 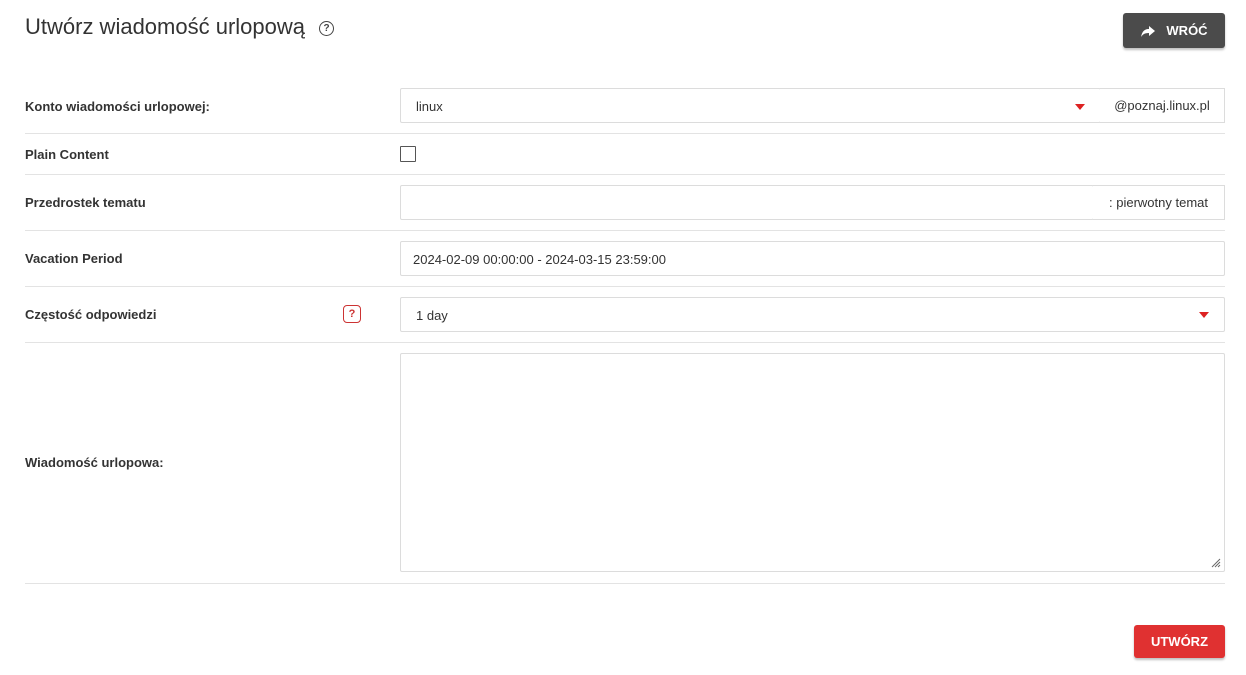 I want to click on subject-prefix-row: Przedrostek tematu : pierwotny temat, so click(x=625, y=203).